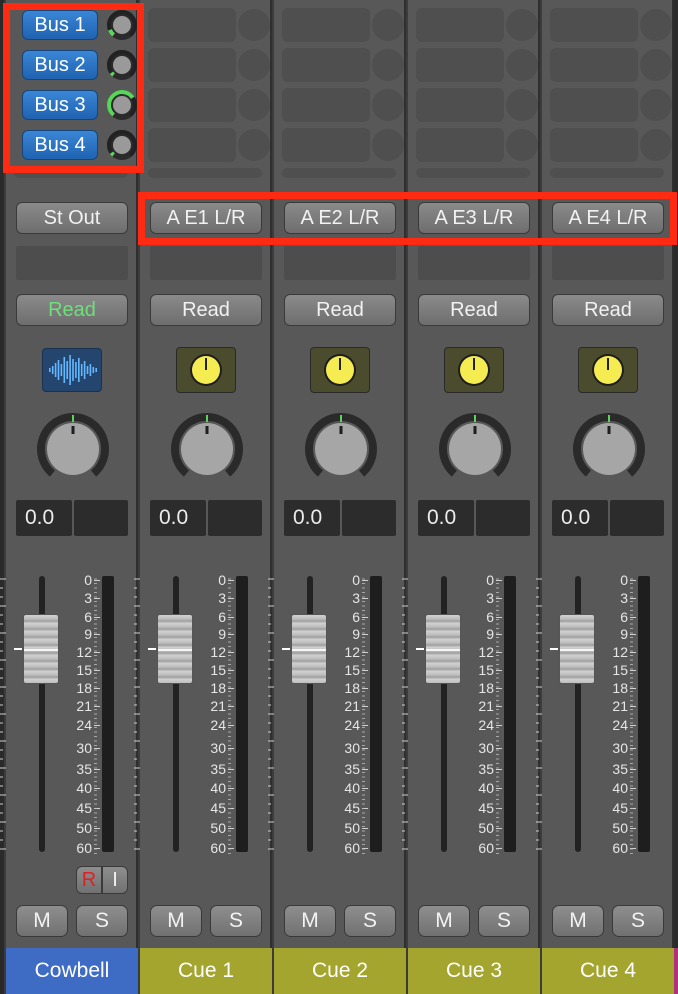 This screenshot has width=678, height=994. I want to click on record-enable-button: R, so click(89, 880).